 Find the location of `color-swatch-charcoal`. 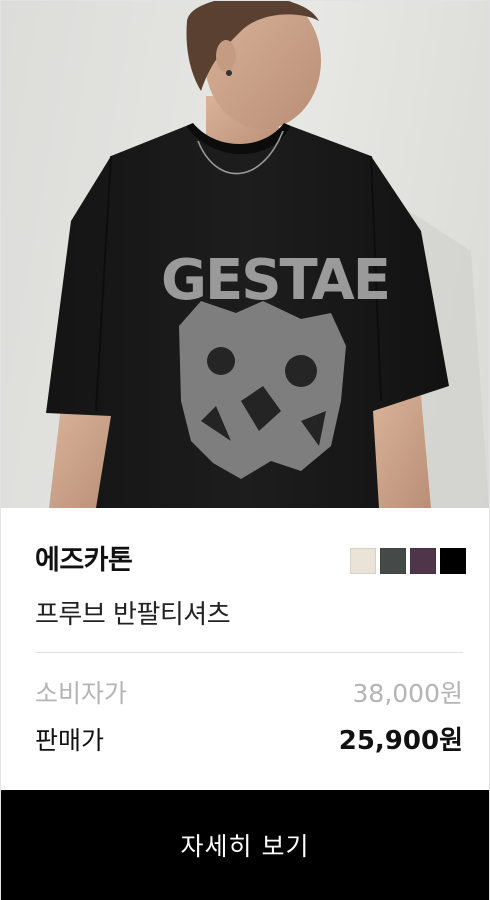

color-swatch-charcoal is located at coordinates (393, 561).